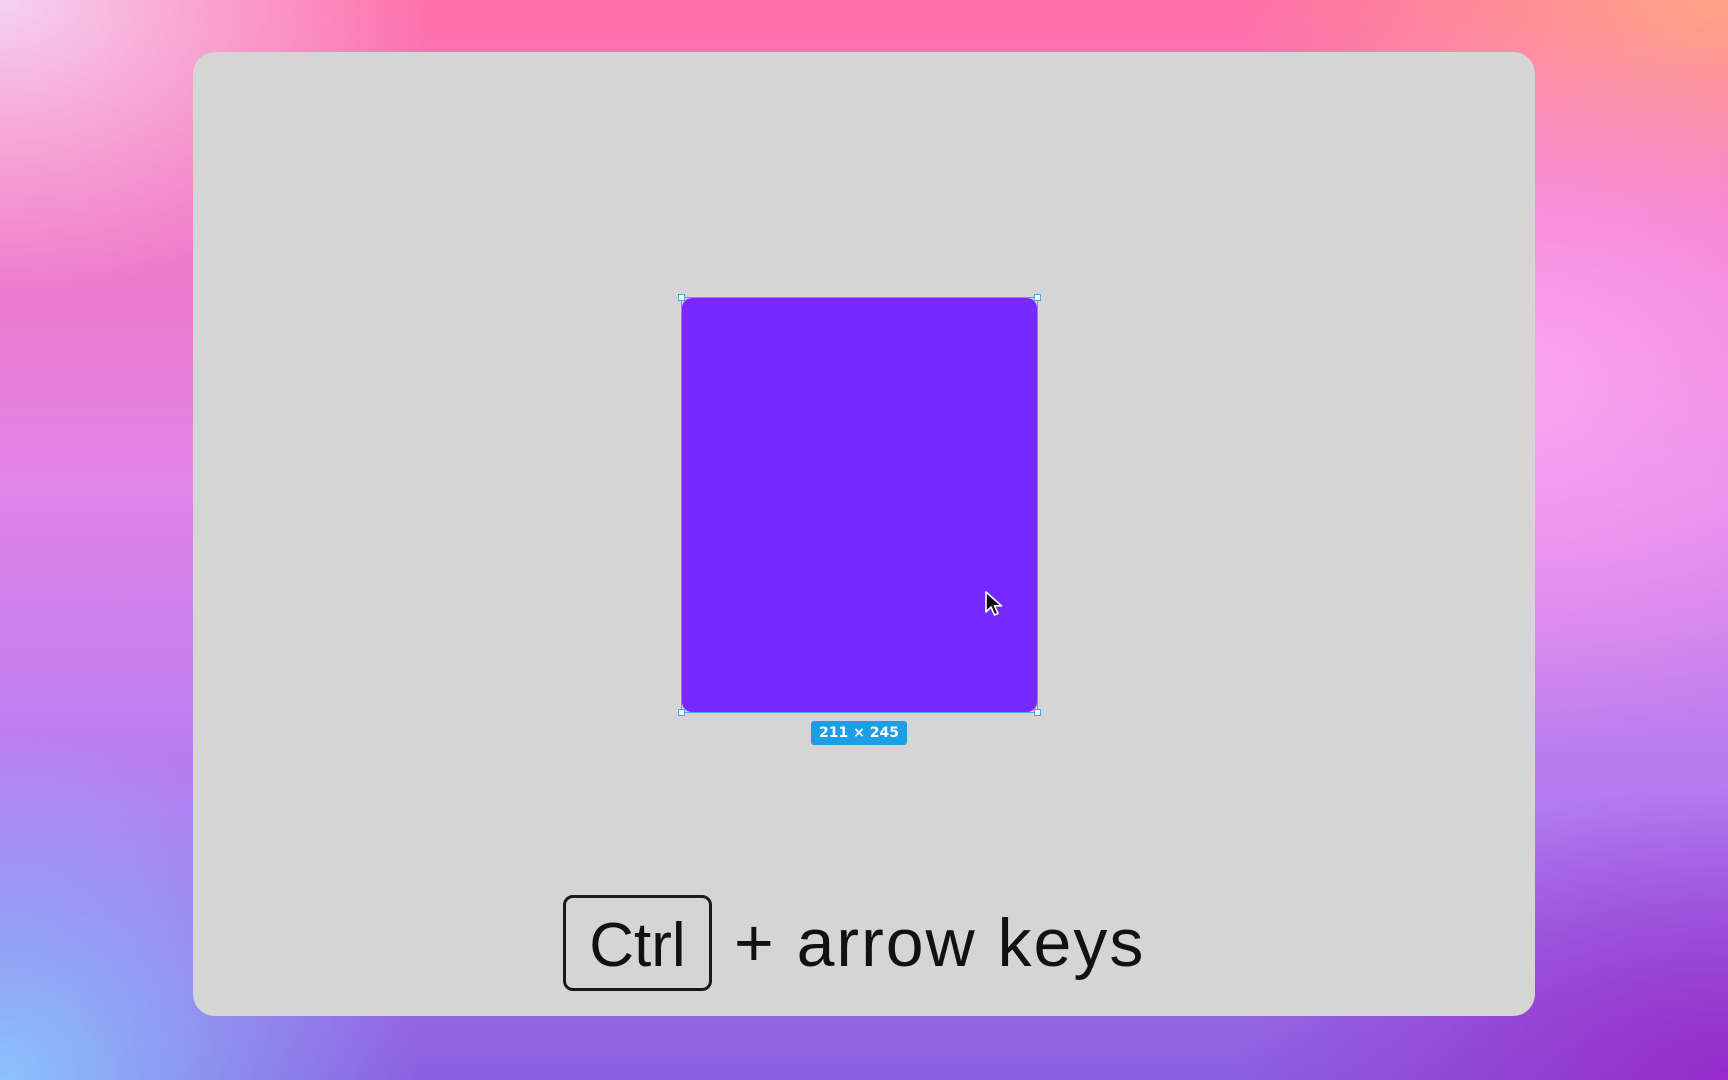  Describe the element at coordinates (940, 943) in the screenshot. I see `shortcut-text: + arrow keys` at that location.